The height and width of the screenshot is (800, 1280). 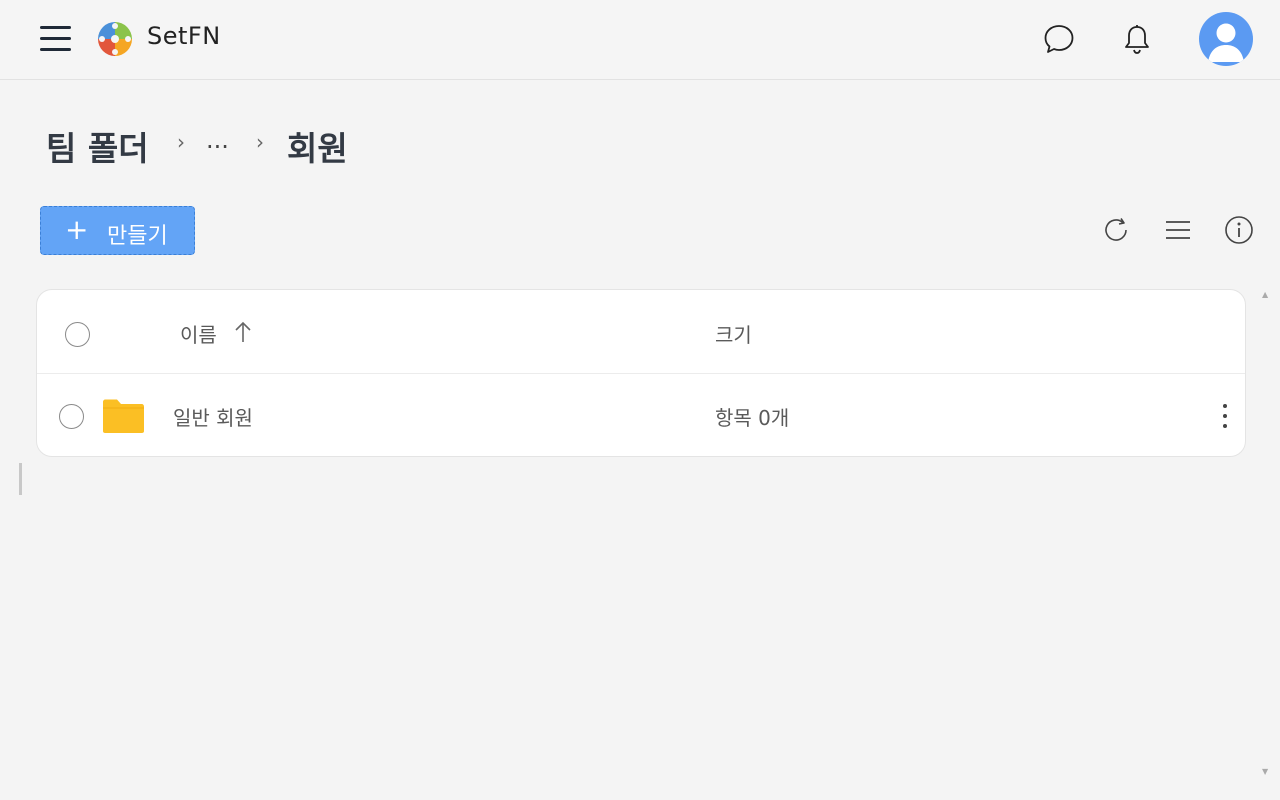 What do you see at coordinates (71, 416) in the screenshot?
I see `row-checkbox` at bounding box center [71, 416].